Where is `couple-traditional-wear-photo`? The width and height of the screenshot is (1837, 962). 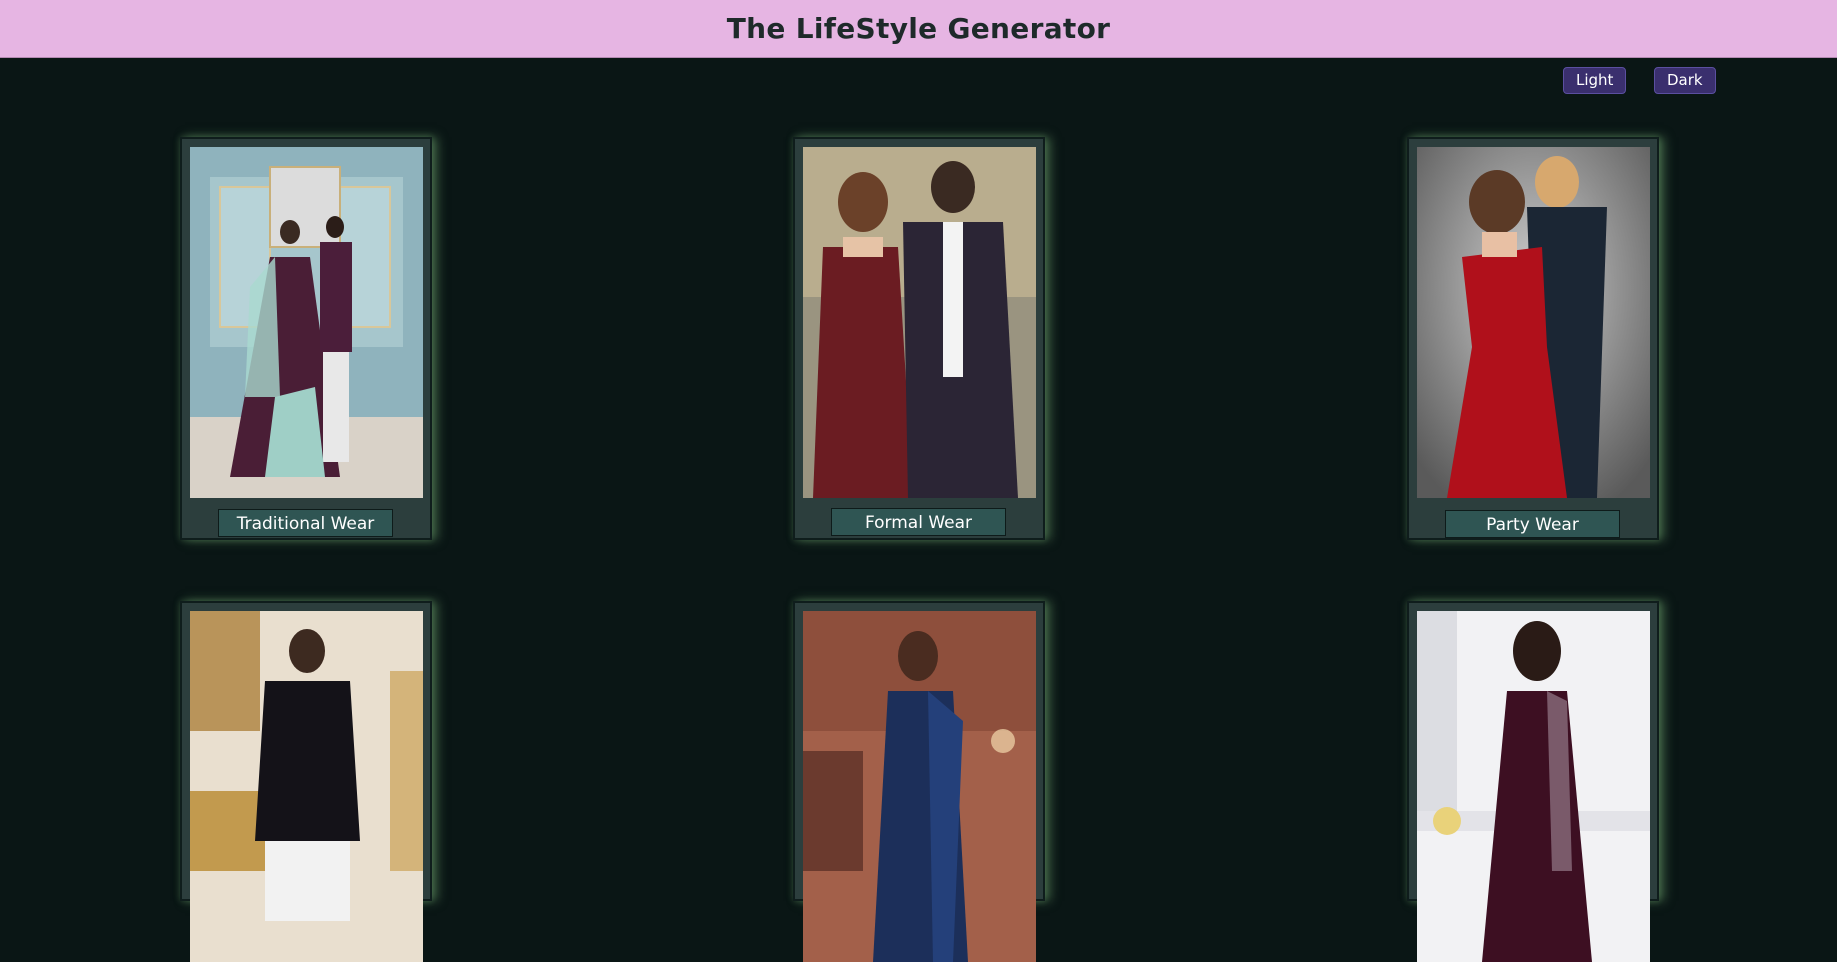 couple-traditional-wear-photo is located at coordinates (306, 322).